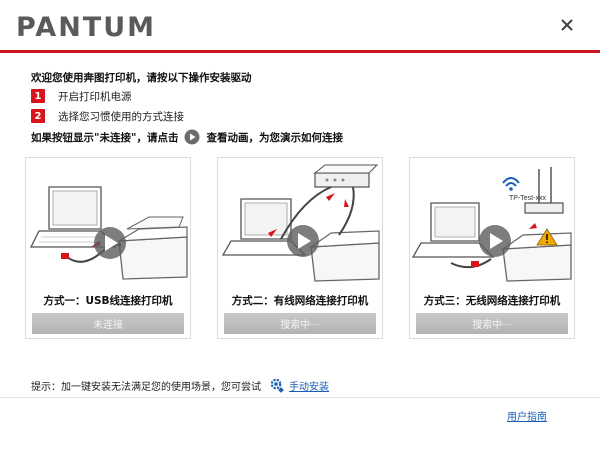 The height and width of the screenshot is (450, 600). I want to click on ssid-label: TP-Test-xxx, so click(527, 198).